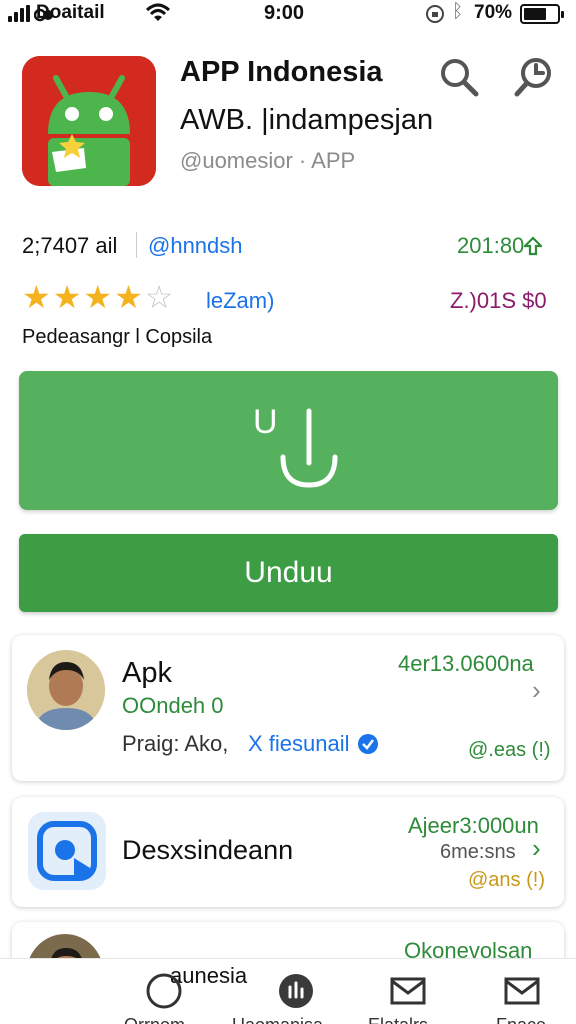 This screenshot has width=576, height=1024. What do you see at coordinates (158, 12) in the screenshot?
I see `wifi-icon` at bounding box center [158, 12].